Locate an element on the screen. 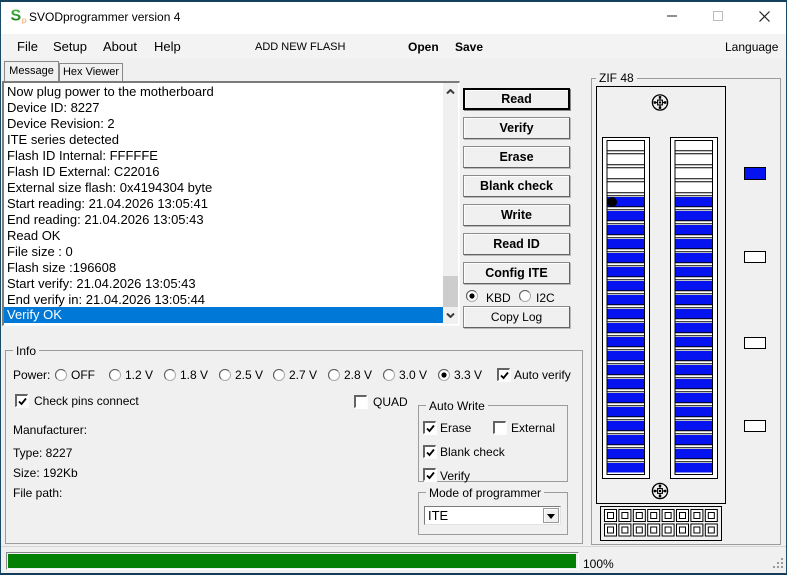 The height and width of the screenshot is (575, 787). svg-text: p is located at coordinates (24, 19).